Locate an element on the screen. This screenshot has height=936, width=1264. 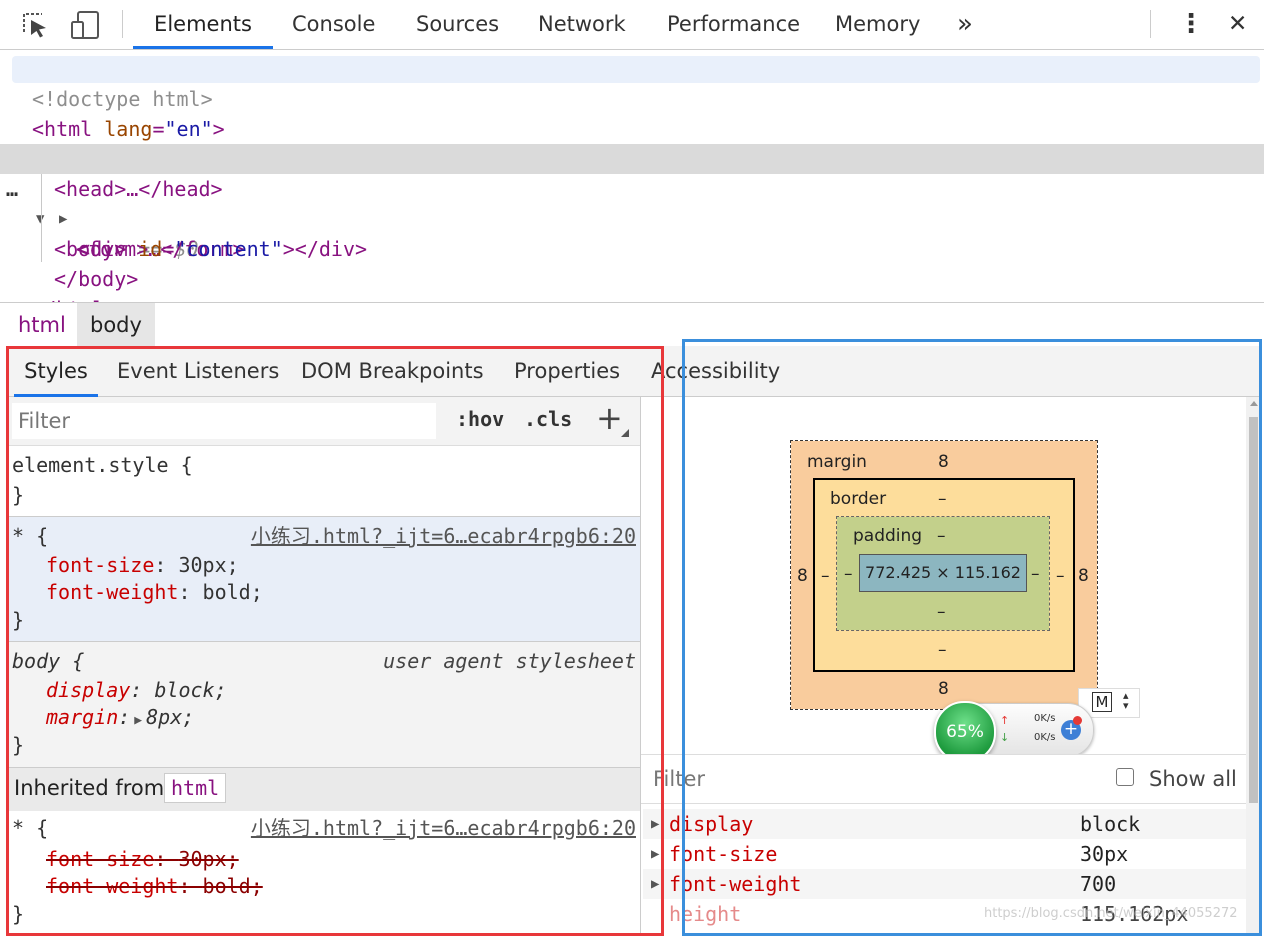
rule1-prop-row: font-size: 30px; is located at coordinates (142, 565).